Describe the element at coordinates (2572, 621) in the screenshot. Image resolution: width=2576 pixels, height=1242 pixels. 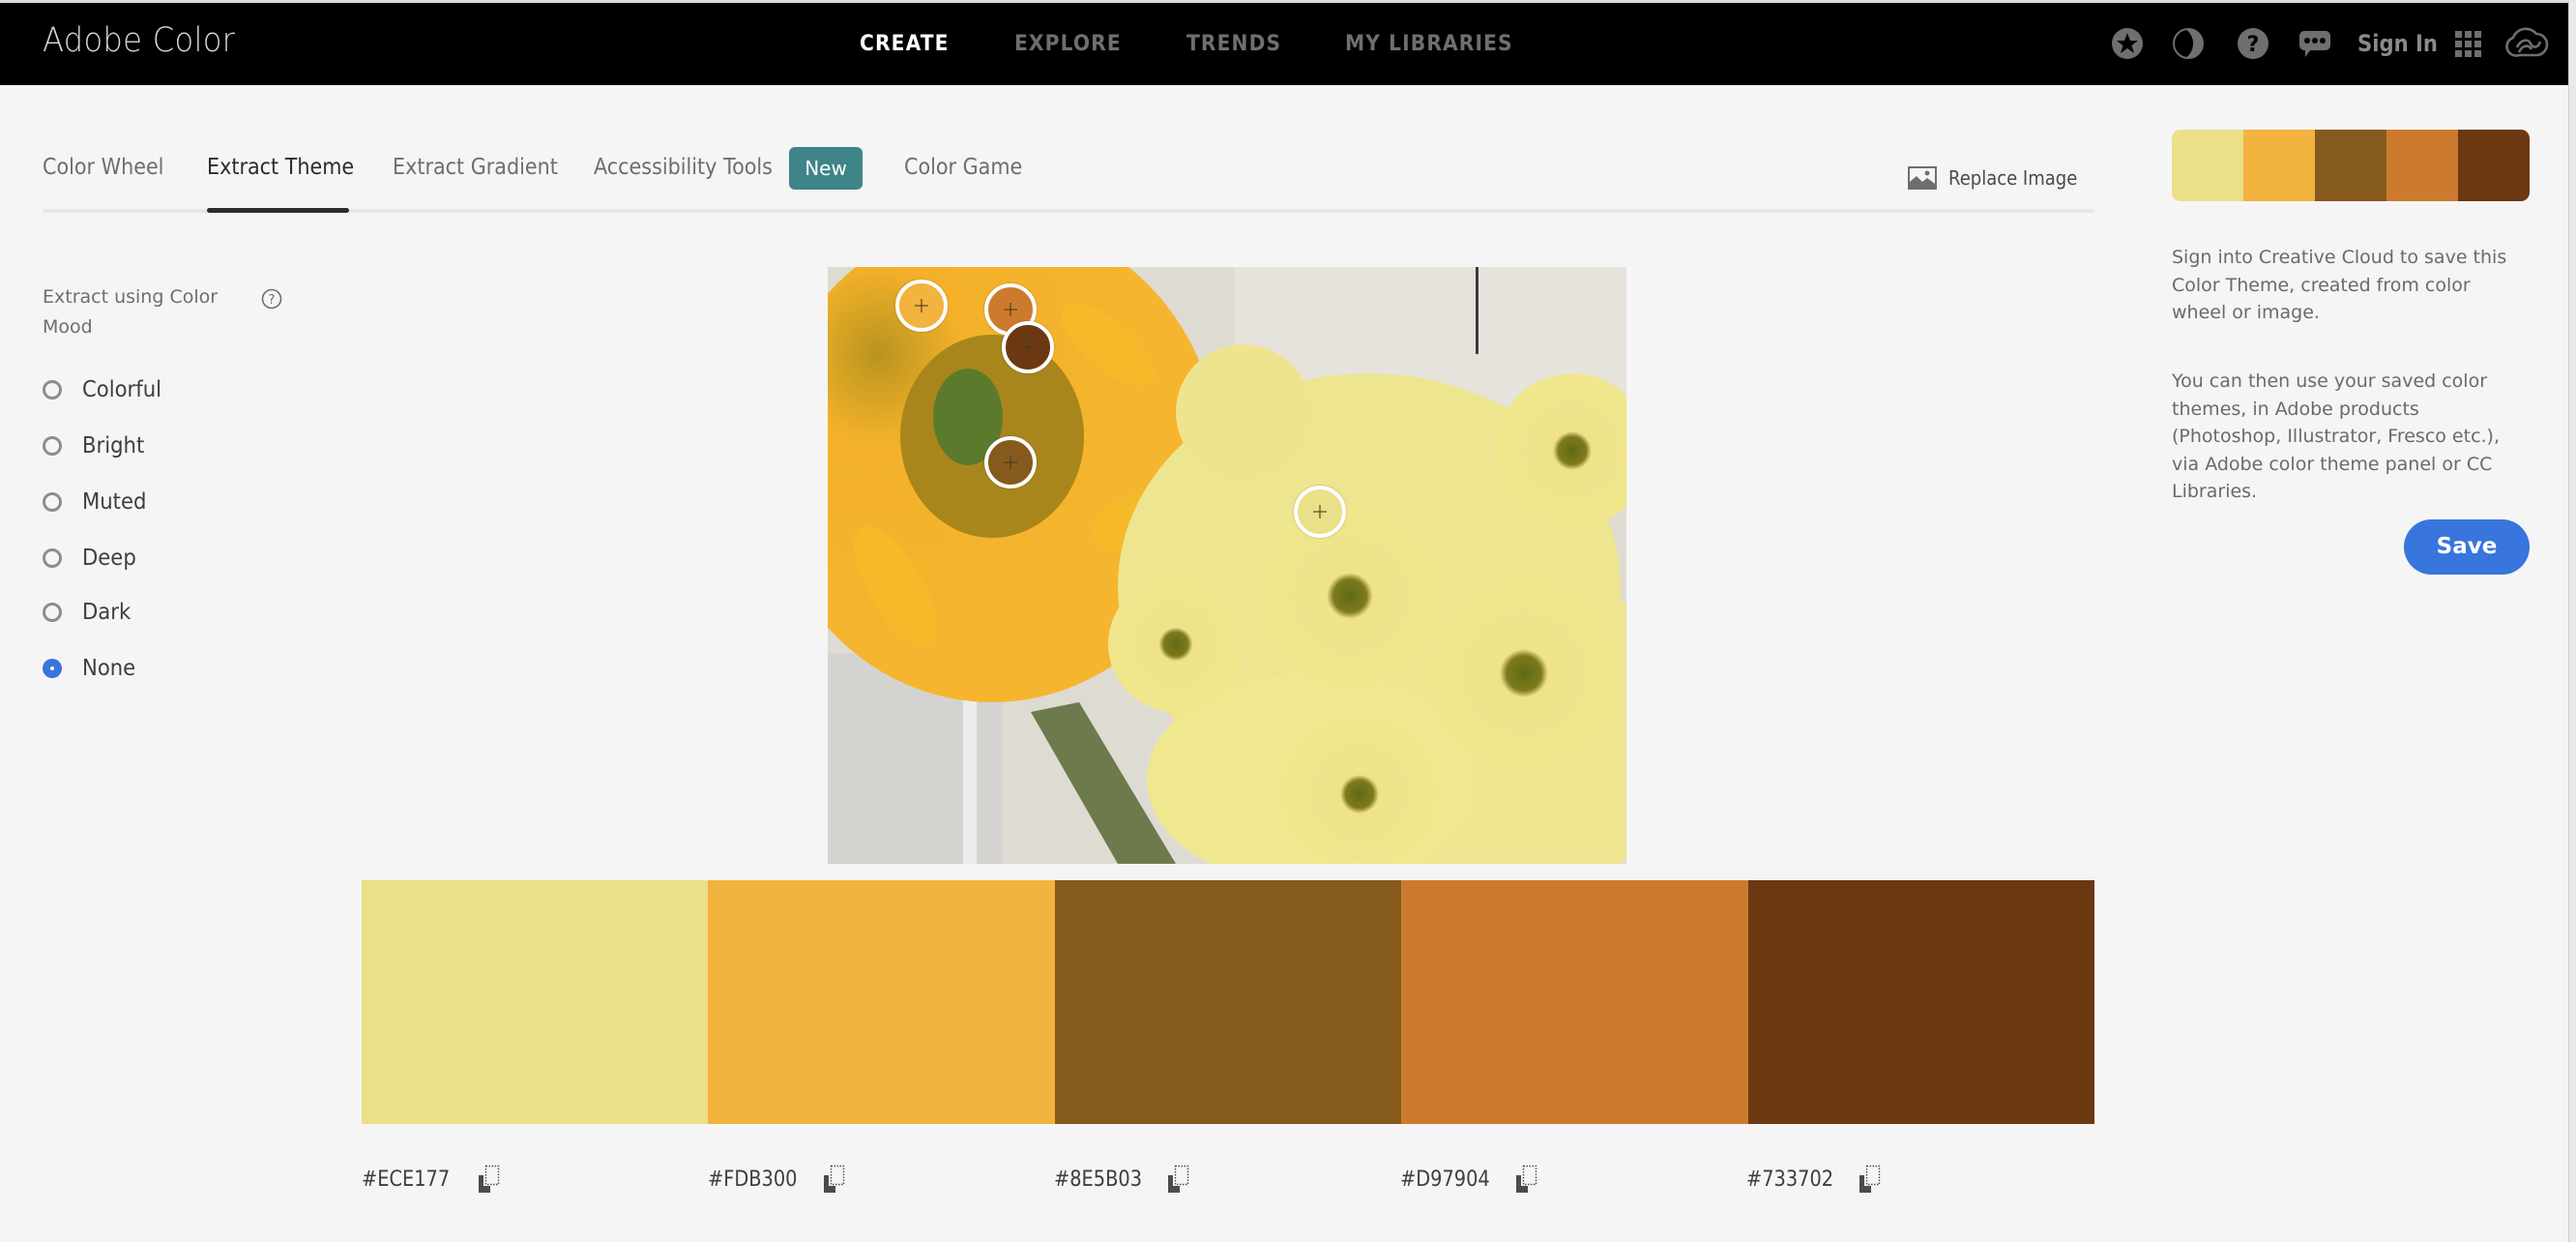
I see `page-scrollbar` at that location.